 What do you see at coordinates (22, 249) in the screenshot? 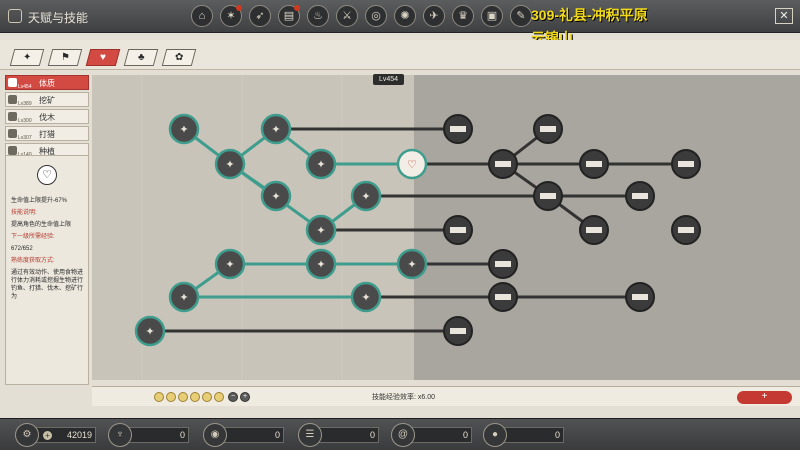
I see `next-level-value: 672/652` at bounding box center [22, 249].